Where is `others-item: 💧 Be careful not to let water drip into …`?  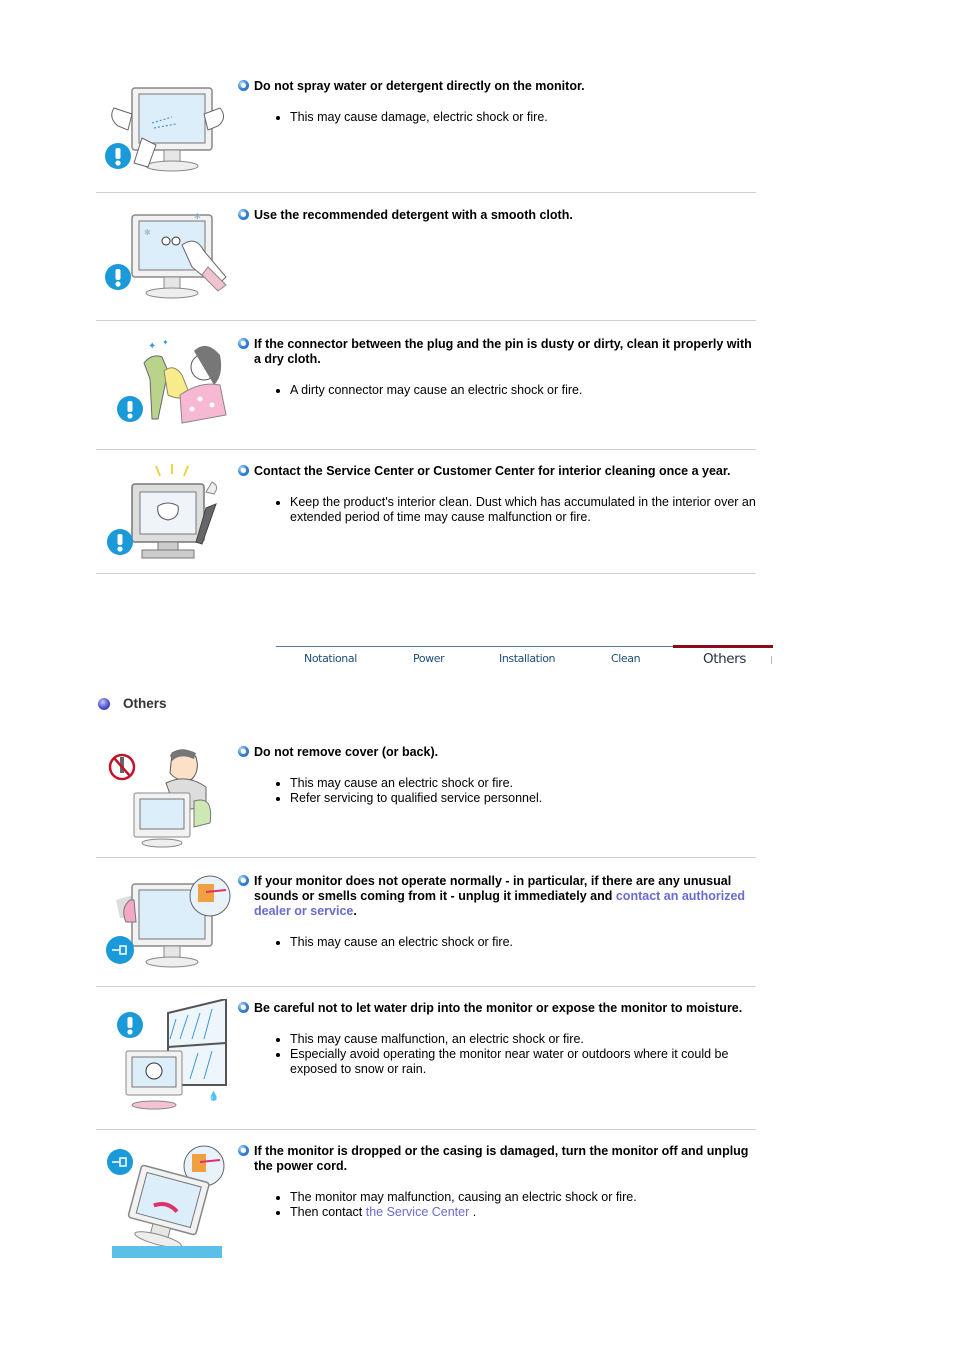 others-item: 💧 Be careful not to let water drip into … is located at coordinates (426, 1058).